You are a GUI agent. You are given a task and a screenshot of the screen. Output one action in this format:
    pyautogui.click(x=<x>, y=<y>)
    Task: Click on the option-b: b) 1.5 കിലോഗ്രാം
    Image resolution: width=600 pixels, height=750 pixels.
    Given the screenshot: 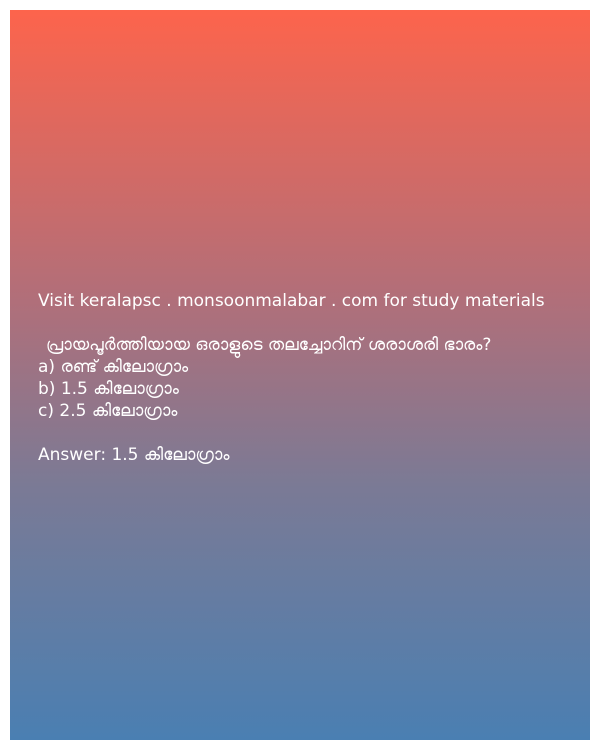 What is the action you would take?
    pyautogui.click(x=108, y=389)
    